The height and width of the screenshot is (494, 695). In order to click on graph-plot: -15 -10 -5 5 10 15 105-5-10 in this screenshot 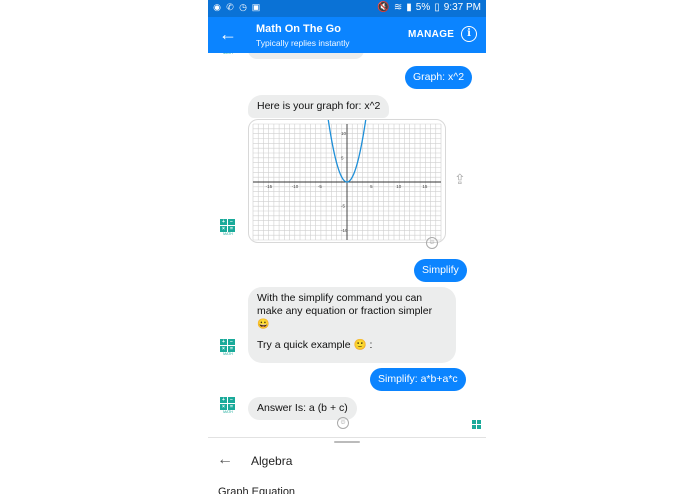, I will do `click(347, 180)`.